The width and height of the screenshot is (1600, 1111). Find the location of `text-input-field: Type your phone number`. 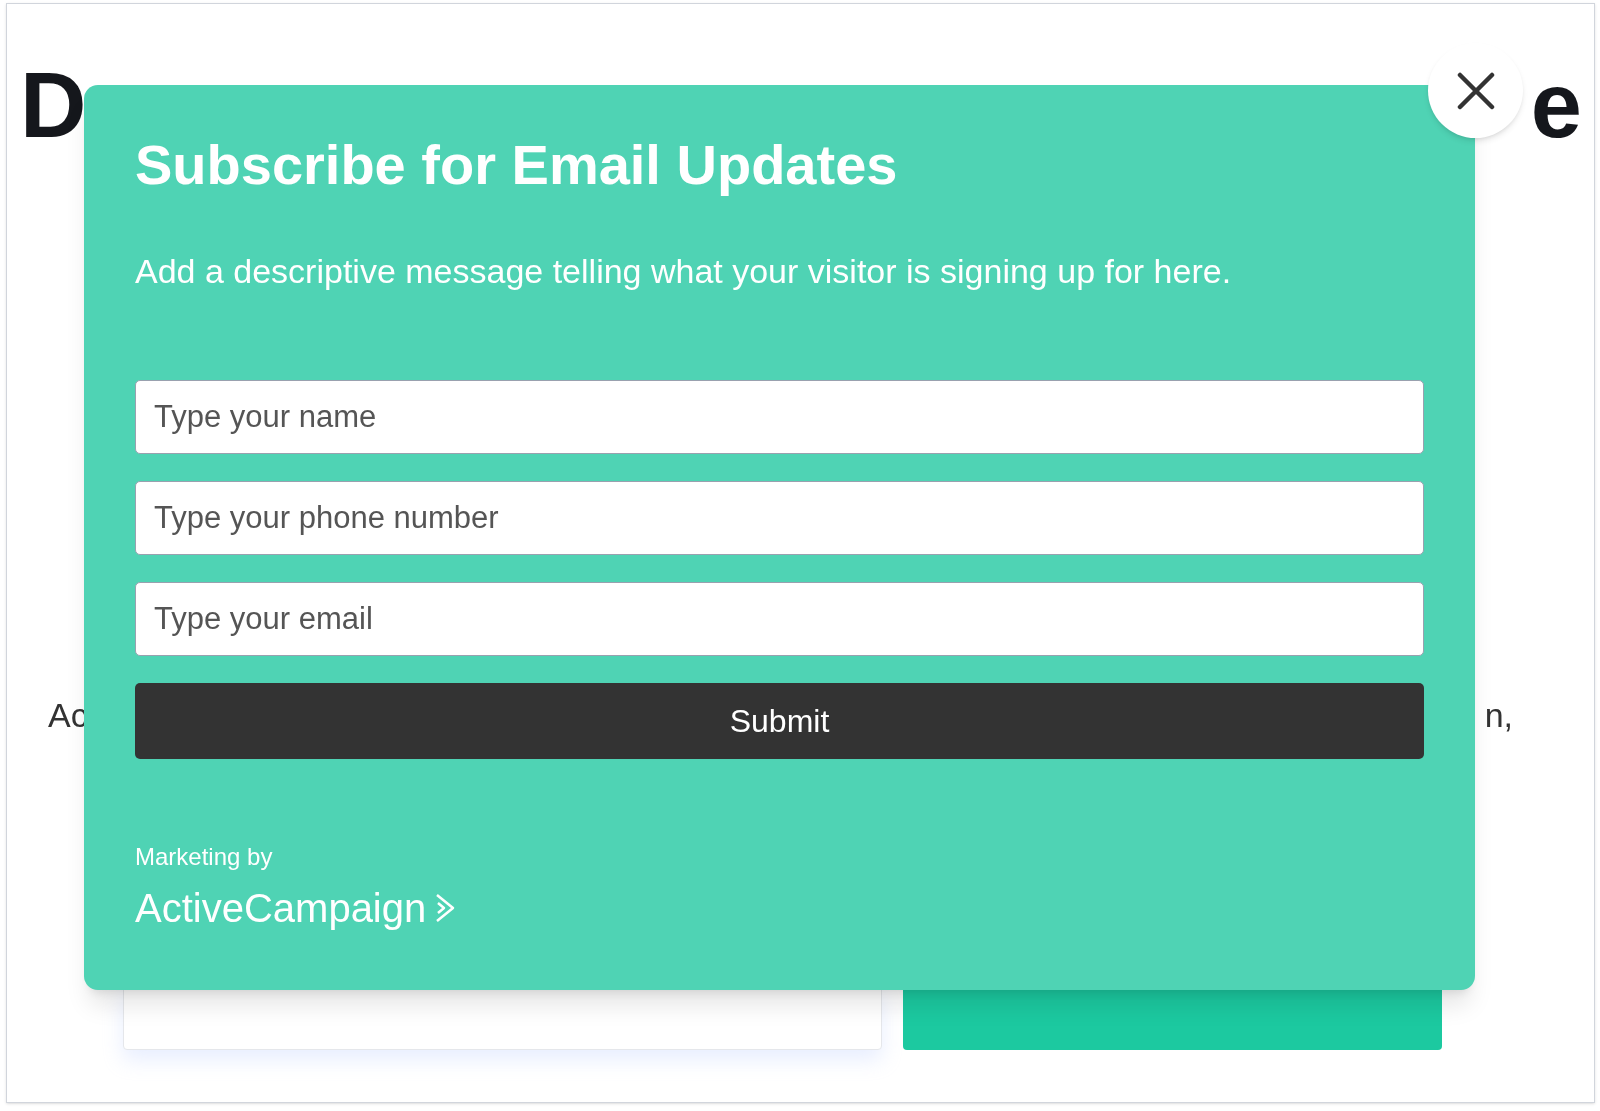

text-input-field: Type your phone number is located at coordinates (779, 518).